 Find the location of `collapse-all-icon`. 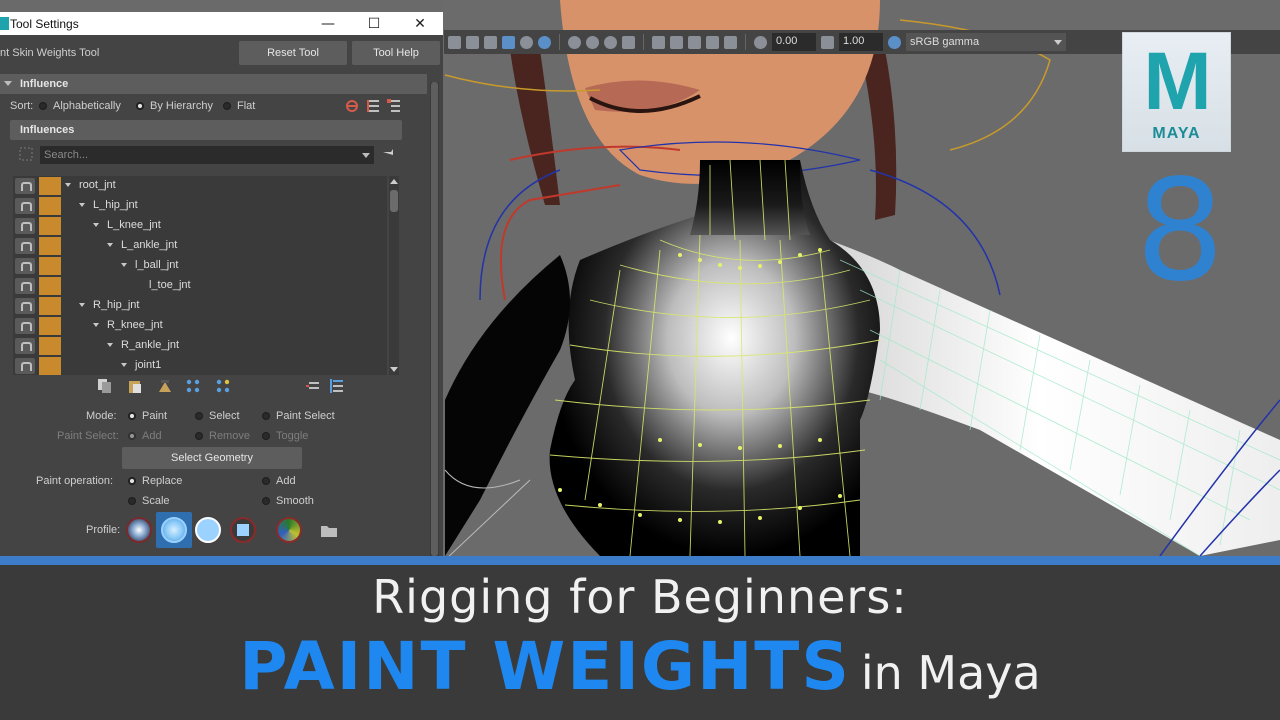

collapse-all-icon is located at coordinates (313, 386).